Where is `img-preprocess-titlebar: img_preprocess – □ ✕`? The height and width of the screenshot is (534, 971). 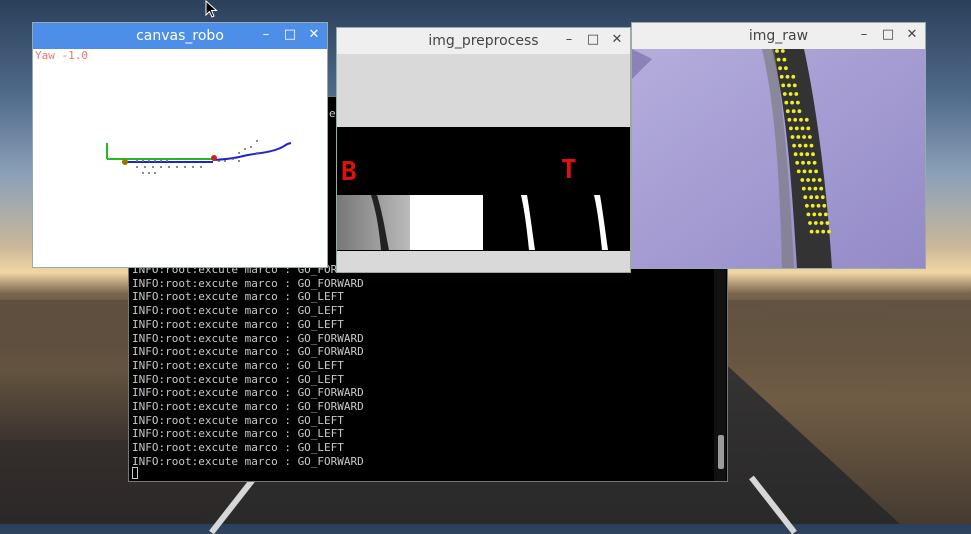
img-preprocess-titlebar: img_preprocess – □ ✕ is located at coordinates (483, 41).